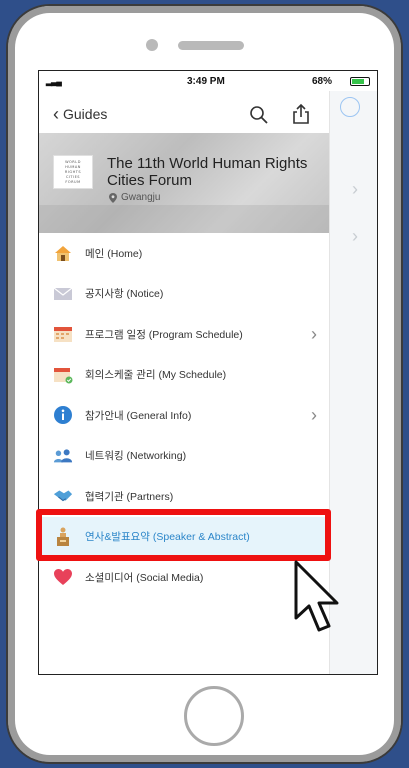 The width and height of the screenshot is (409, 768). I want to click on event-location: Gwangju, so click(134, 197).